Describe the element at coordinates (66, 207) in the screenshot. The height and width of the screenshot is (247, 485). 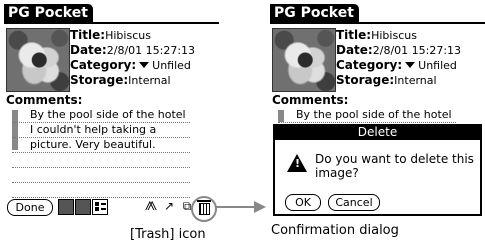
I see `list-view-icon` at that location.